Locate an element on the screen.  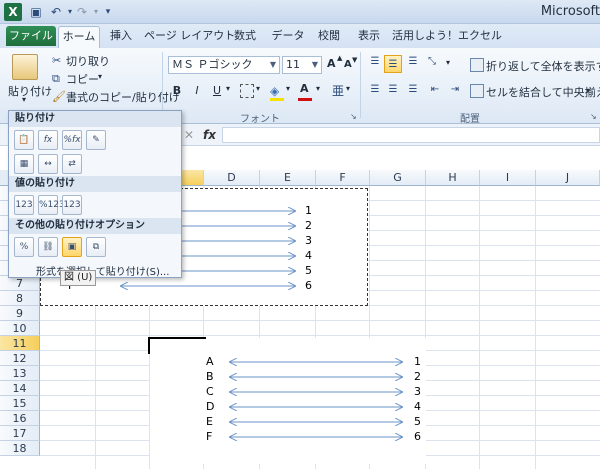
pasted-picture: A B C D E F 1 2 3 4 5 6 is located at coordinates (288, 401).